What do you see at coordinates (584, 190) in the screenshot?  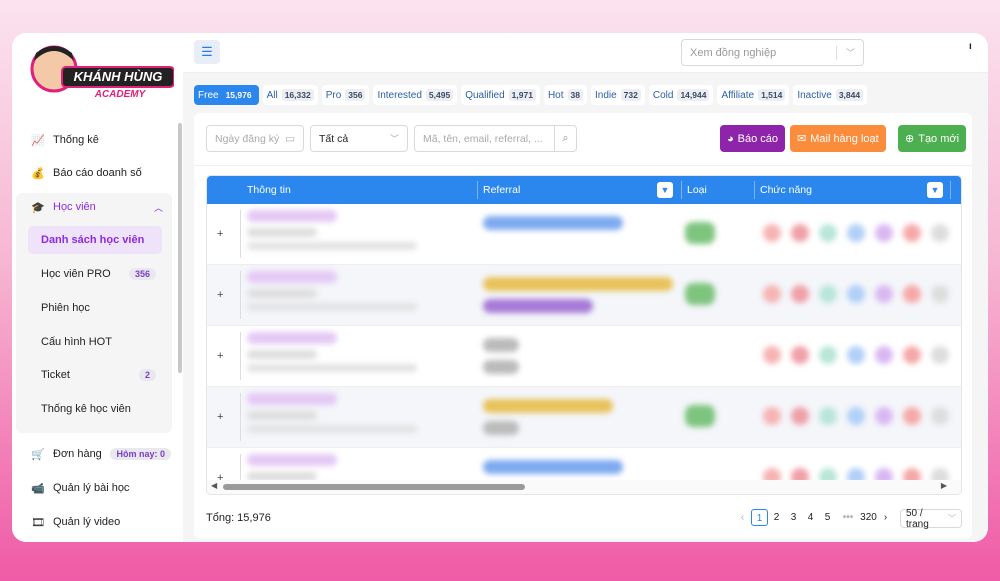 I see `table-header: Thông tin Referral ▼ Loại Chức năng ▼` at bounding box center [584, 190].